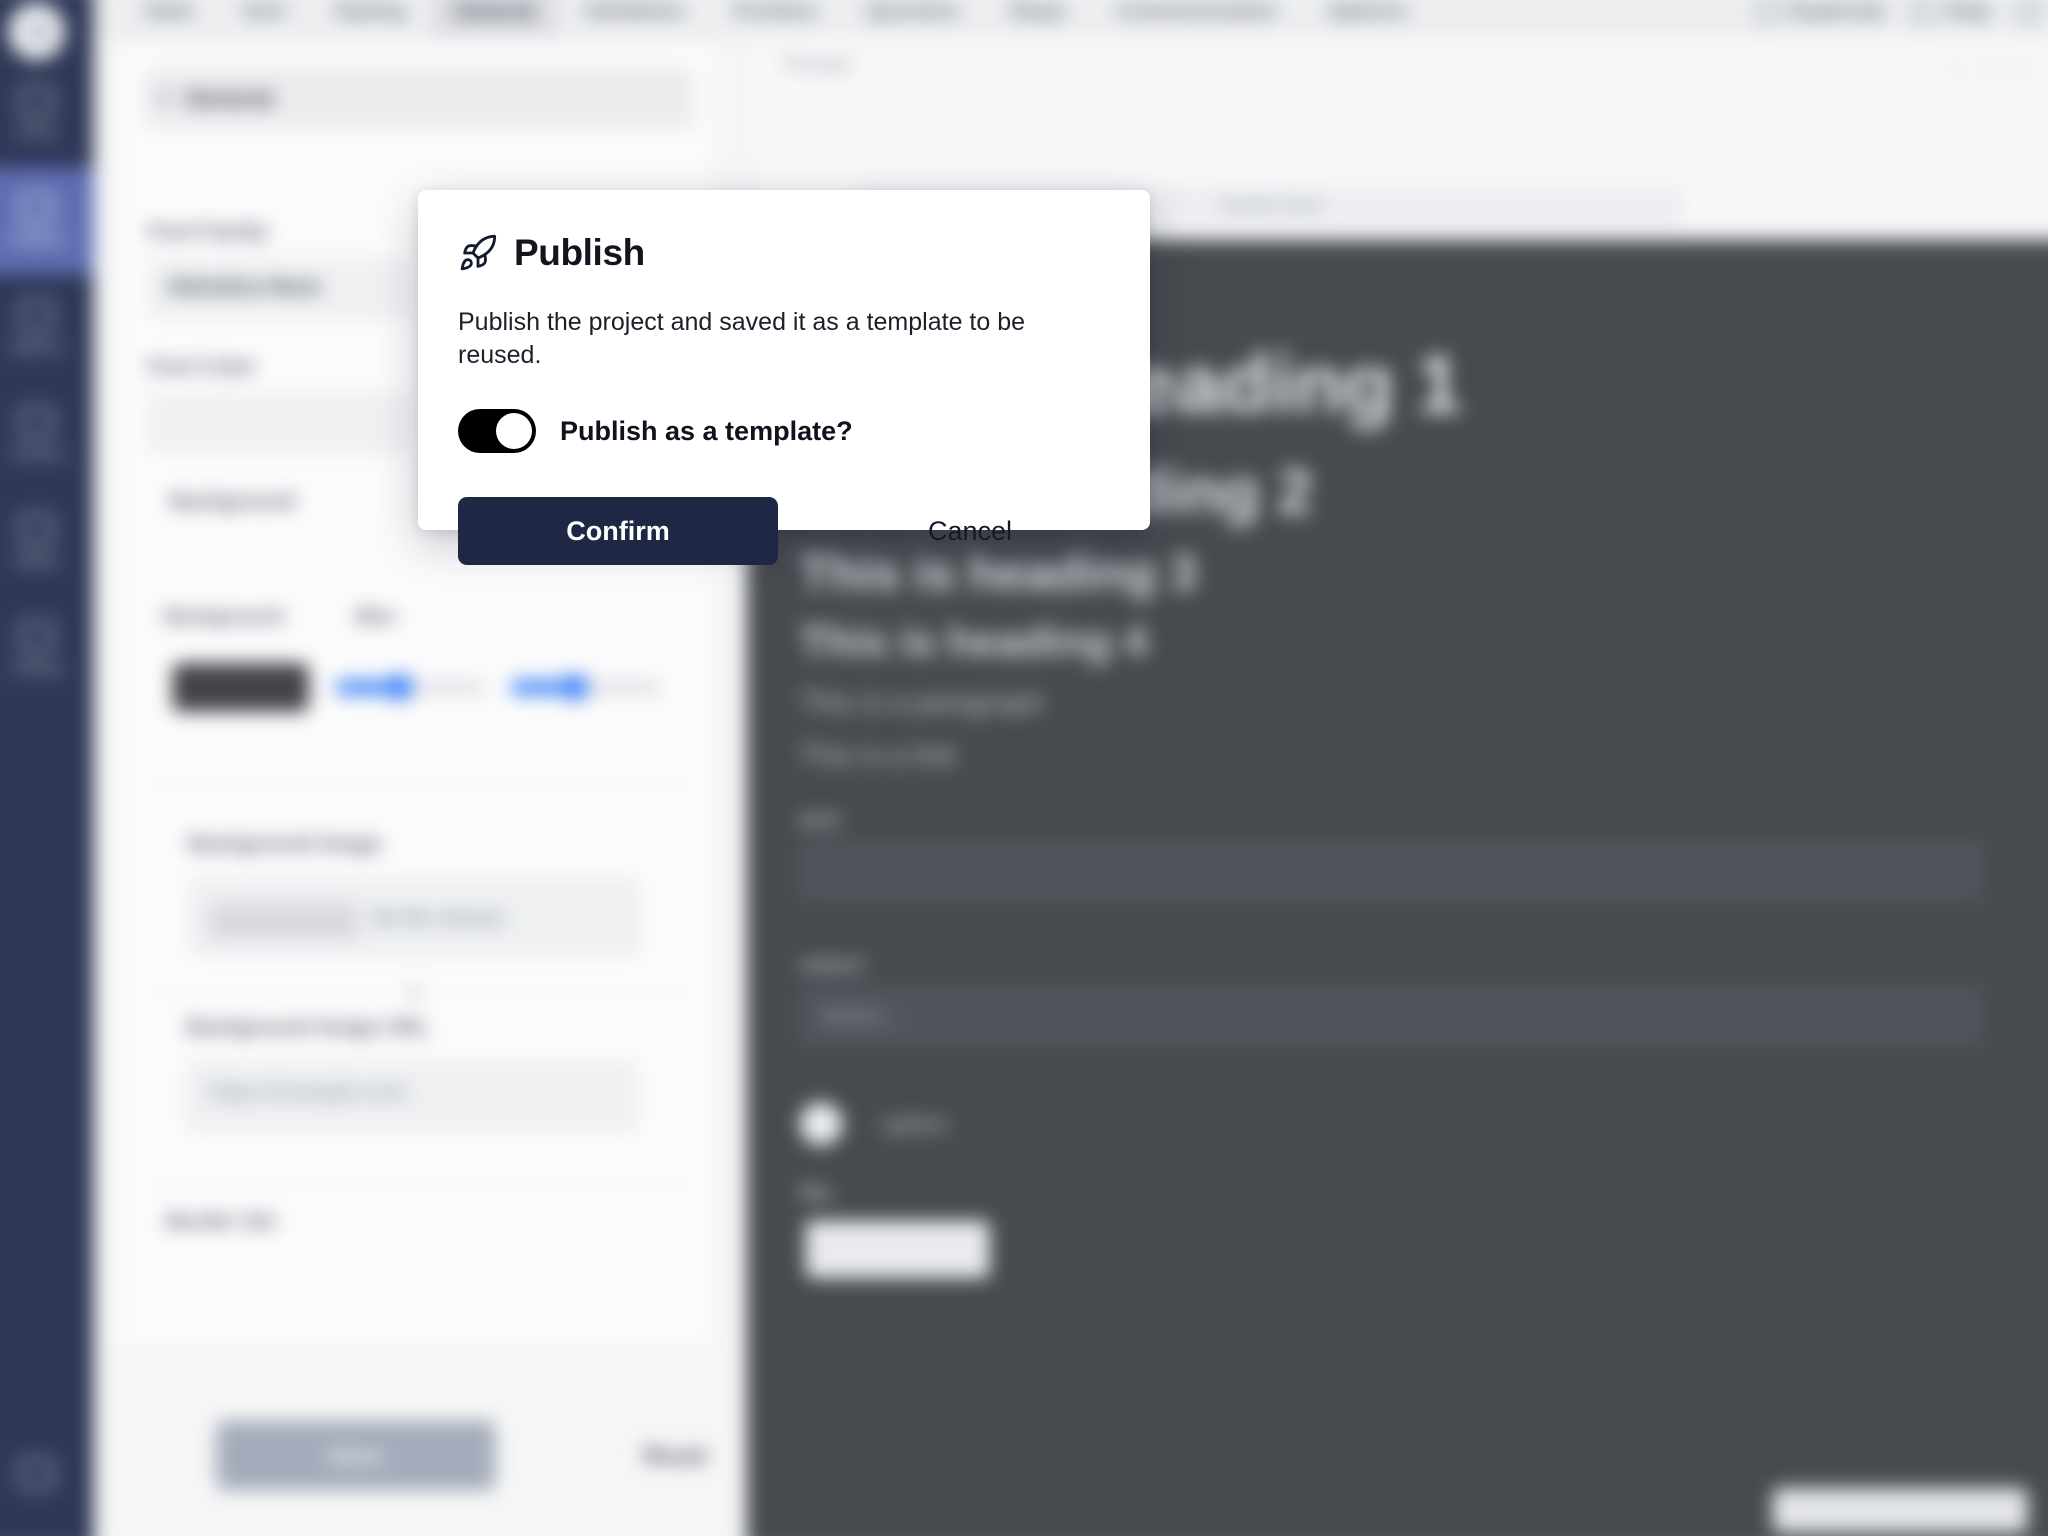  I want to click on dialog-title: Publish, so click(579, 252).